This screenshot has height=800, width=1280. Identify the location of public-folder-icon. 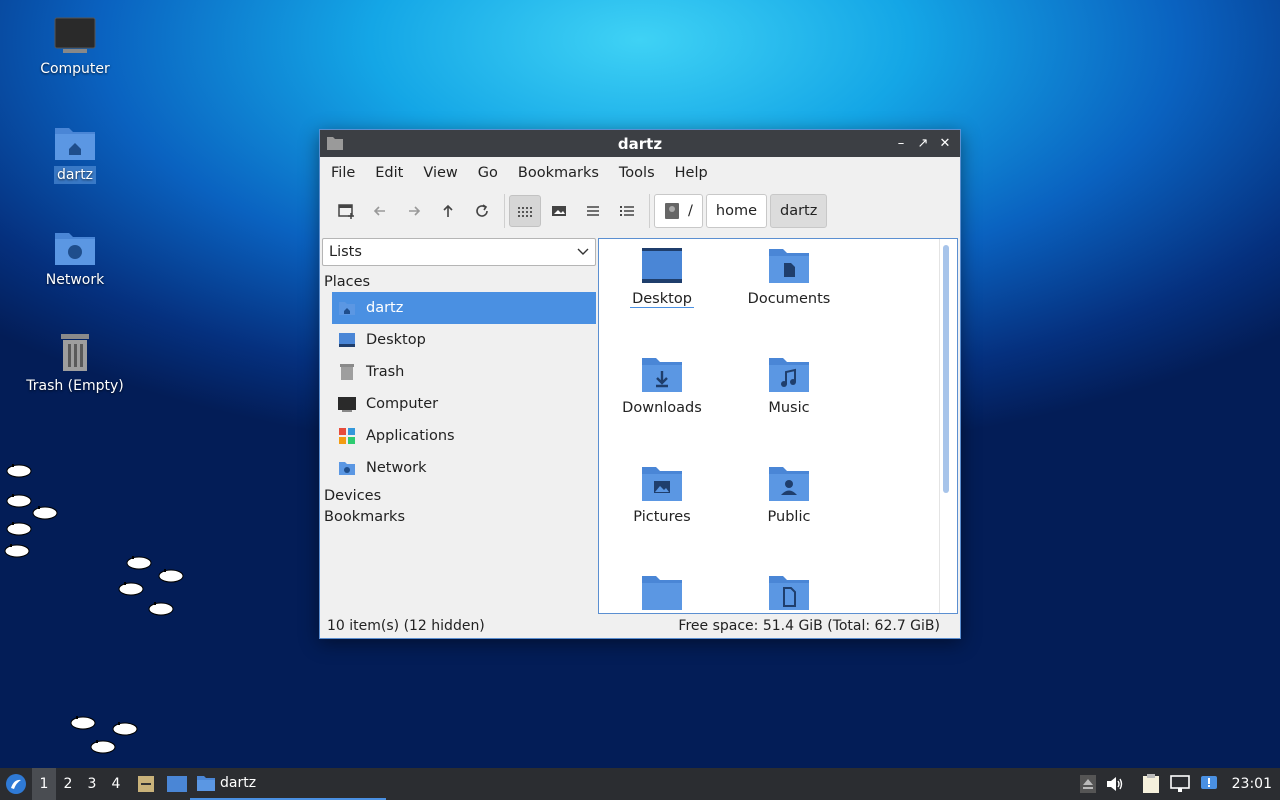
(789, 484).